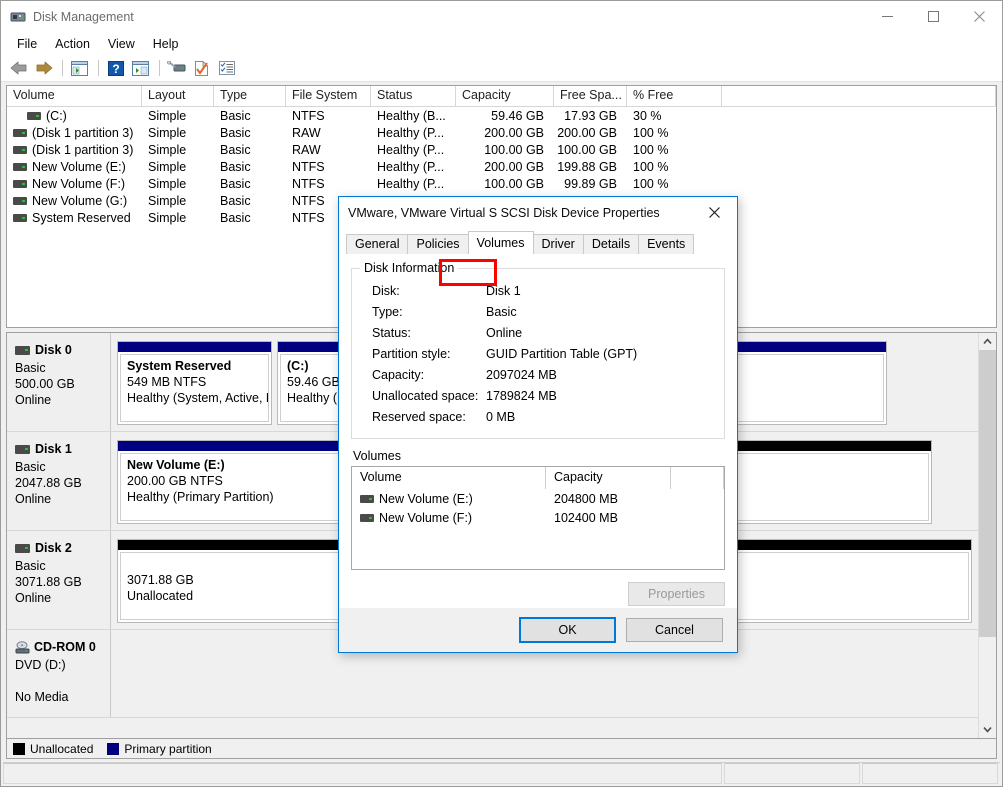  I want to click on menu-item-file: File, so click(27, 44).